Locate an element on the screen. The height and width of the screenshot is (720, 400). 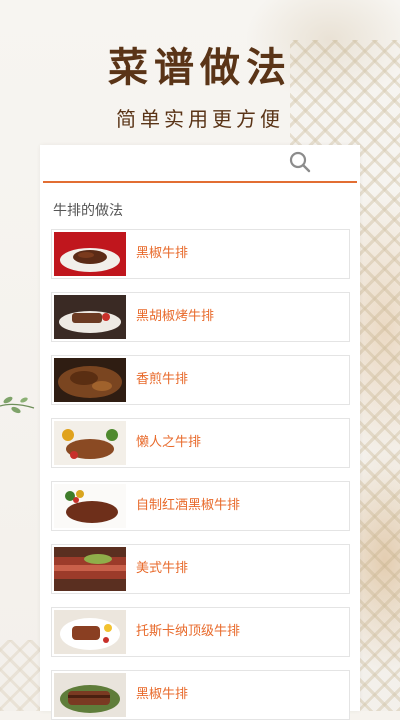
recipe-item-3: 香煎牛排 is located at coordinates (200, 380).